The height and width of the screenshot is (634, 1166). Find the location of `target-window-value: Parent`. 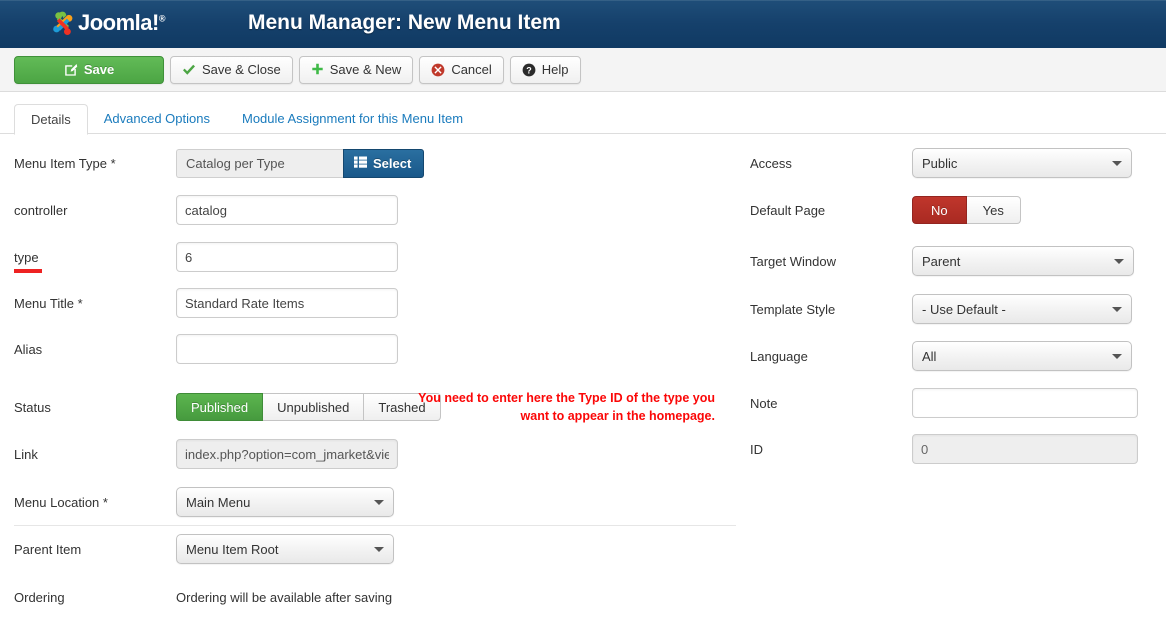

target-window-value: Parent is located at coordinates (941, 261).